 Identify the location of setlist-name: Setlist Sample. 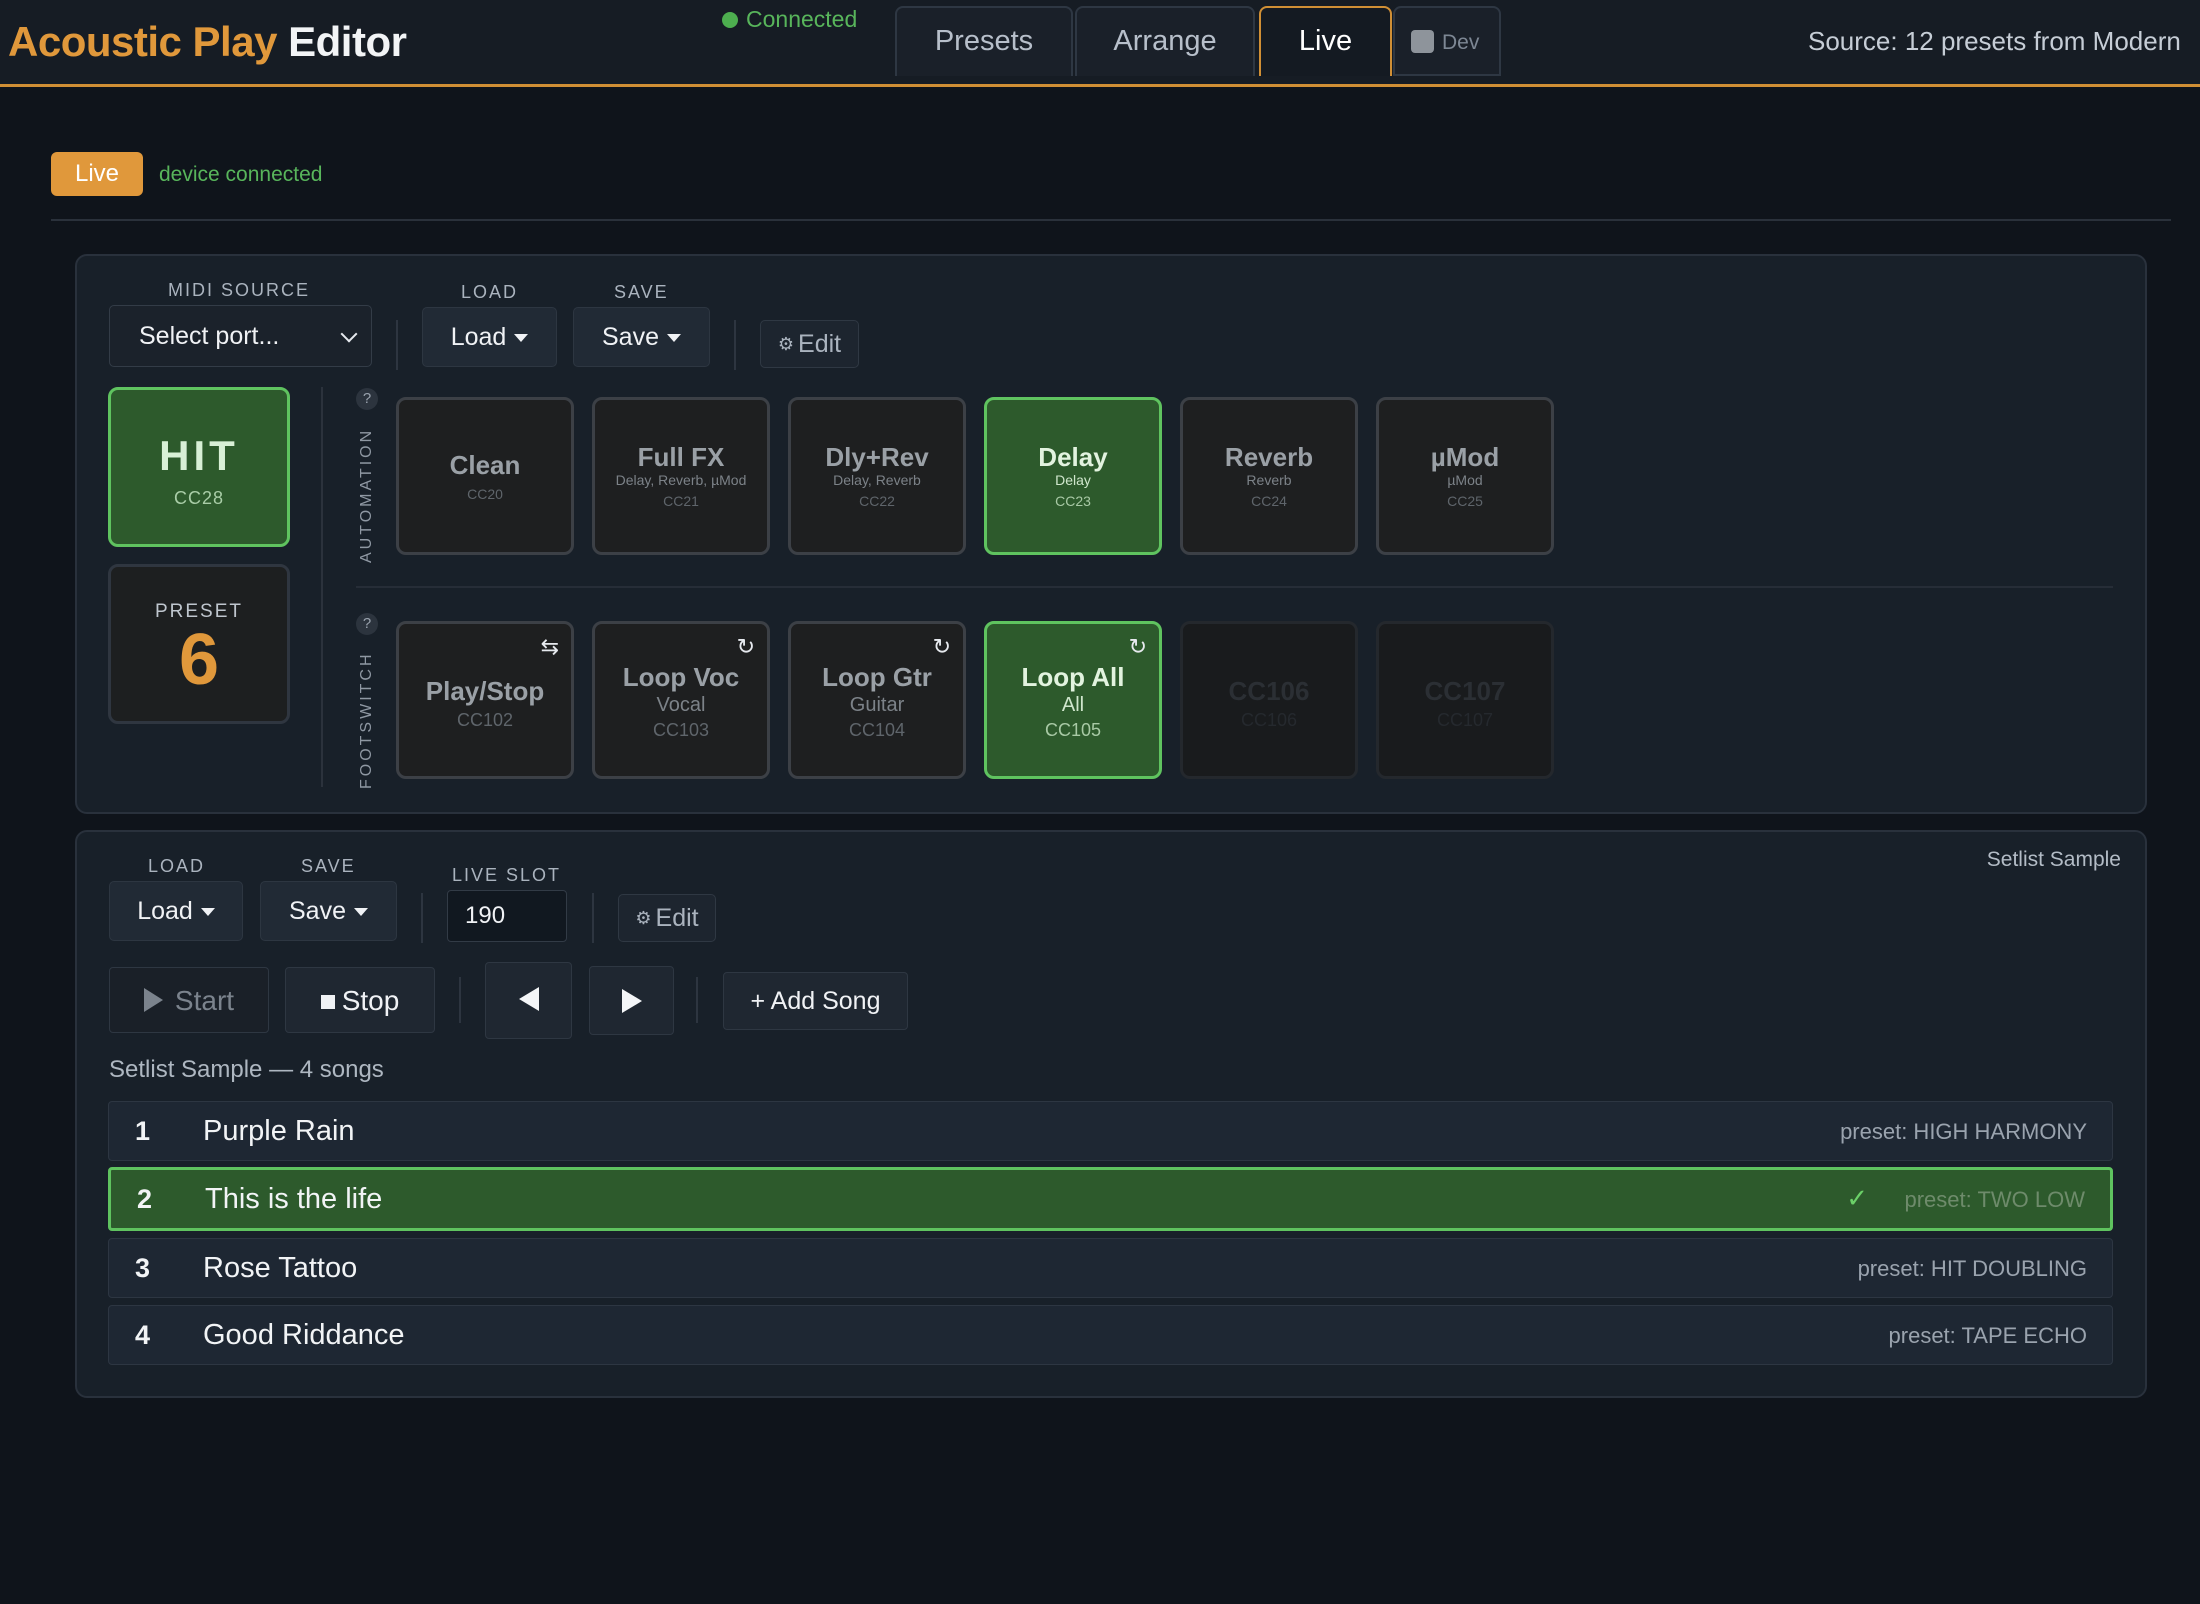
(2053, 859).